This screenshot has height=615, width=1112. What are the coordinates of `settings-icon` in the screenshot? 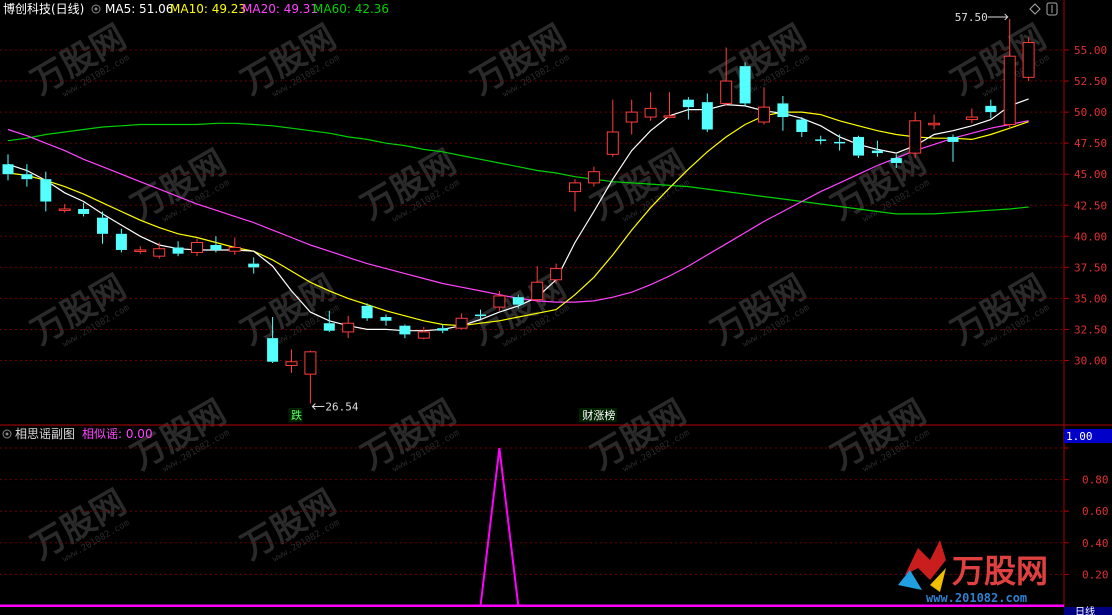 It's located at (96, 9).